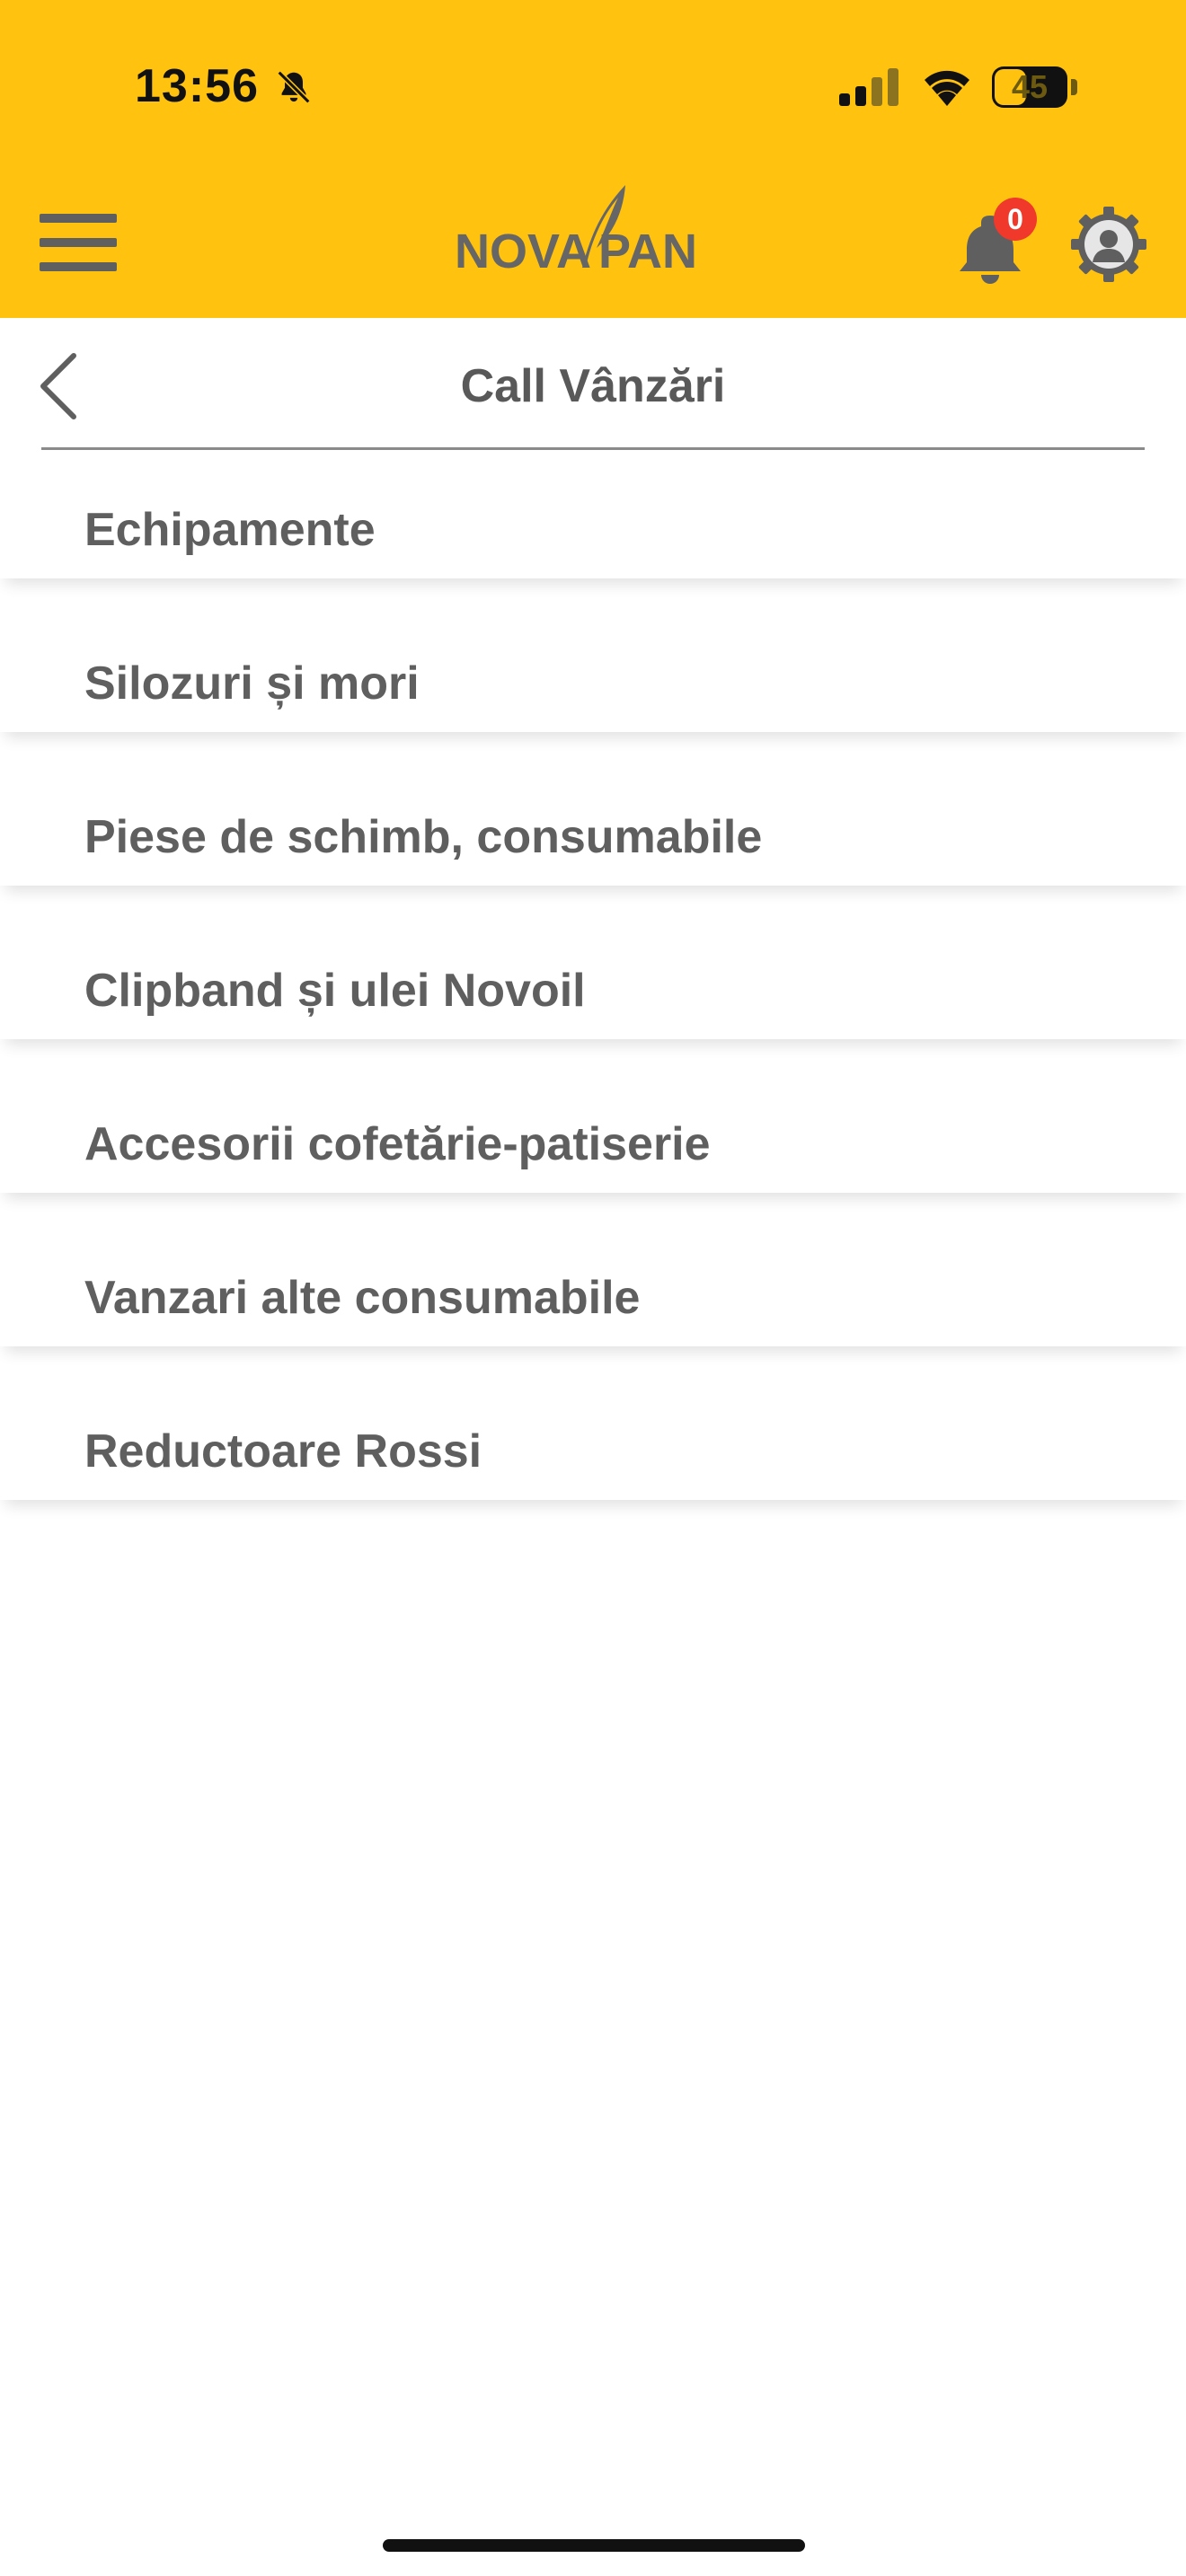 This screenshot has height=2576, width=1186. What do you see at coordinates (593, 668) in the screenshot?
I see `list-item-silozuri-si-mori: Silozuri și mori` at bounding box center [593, 668].